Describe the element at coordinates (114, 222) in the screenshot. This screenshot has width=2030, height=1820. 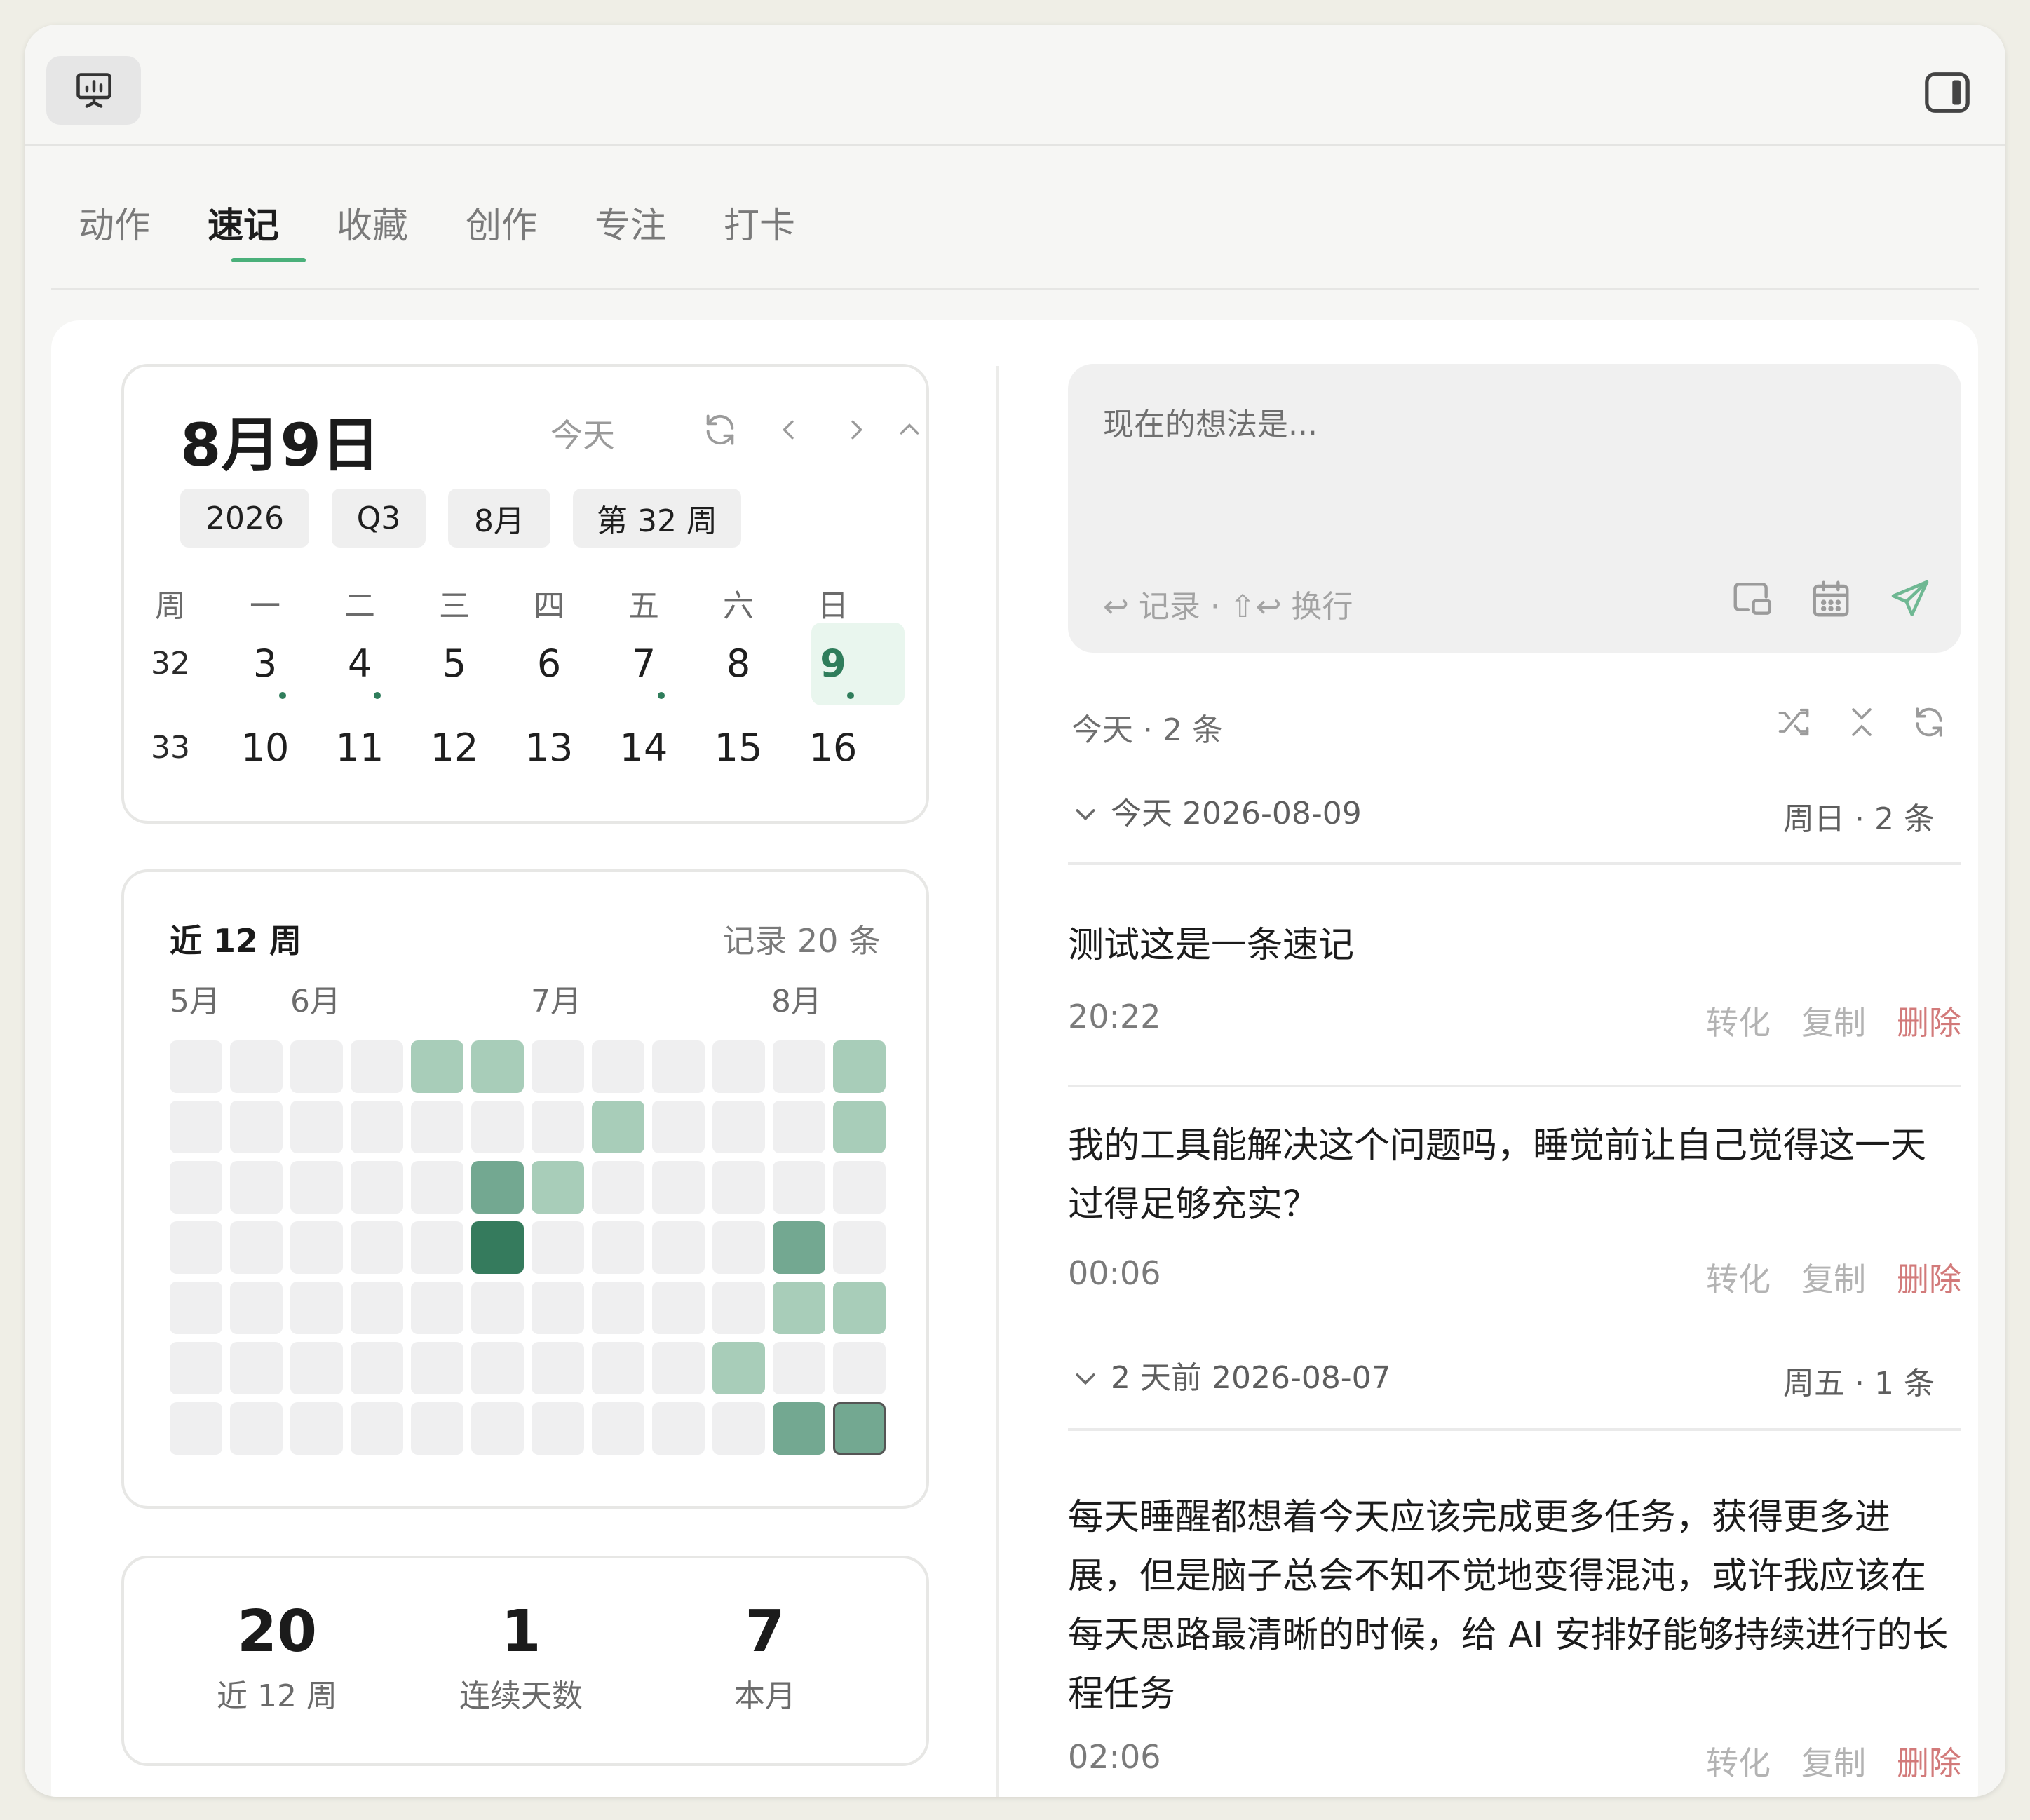
I see `tab-actions: 动作` at that location.